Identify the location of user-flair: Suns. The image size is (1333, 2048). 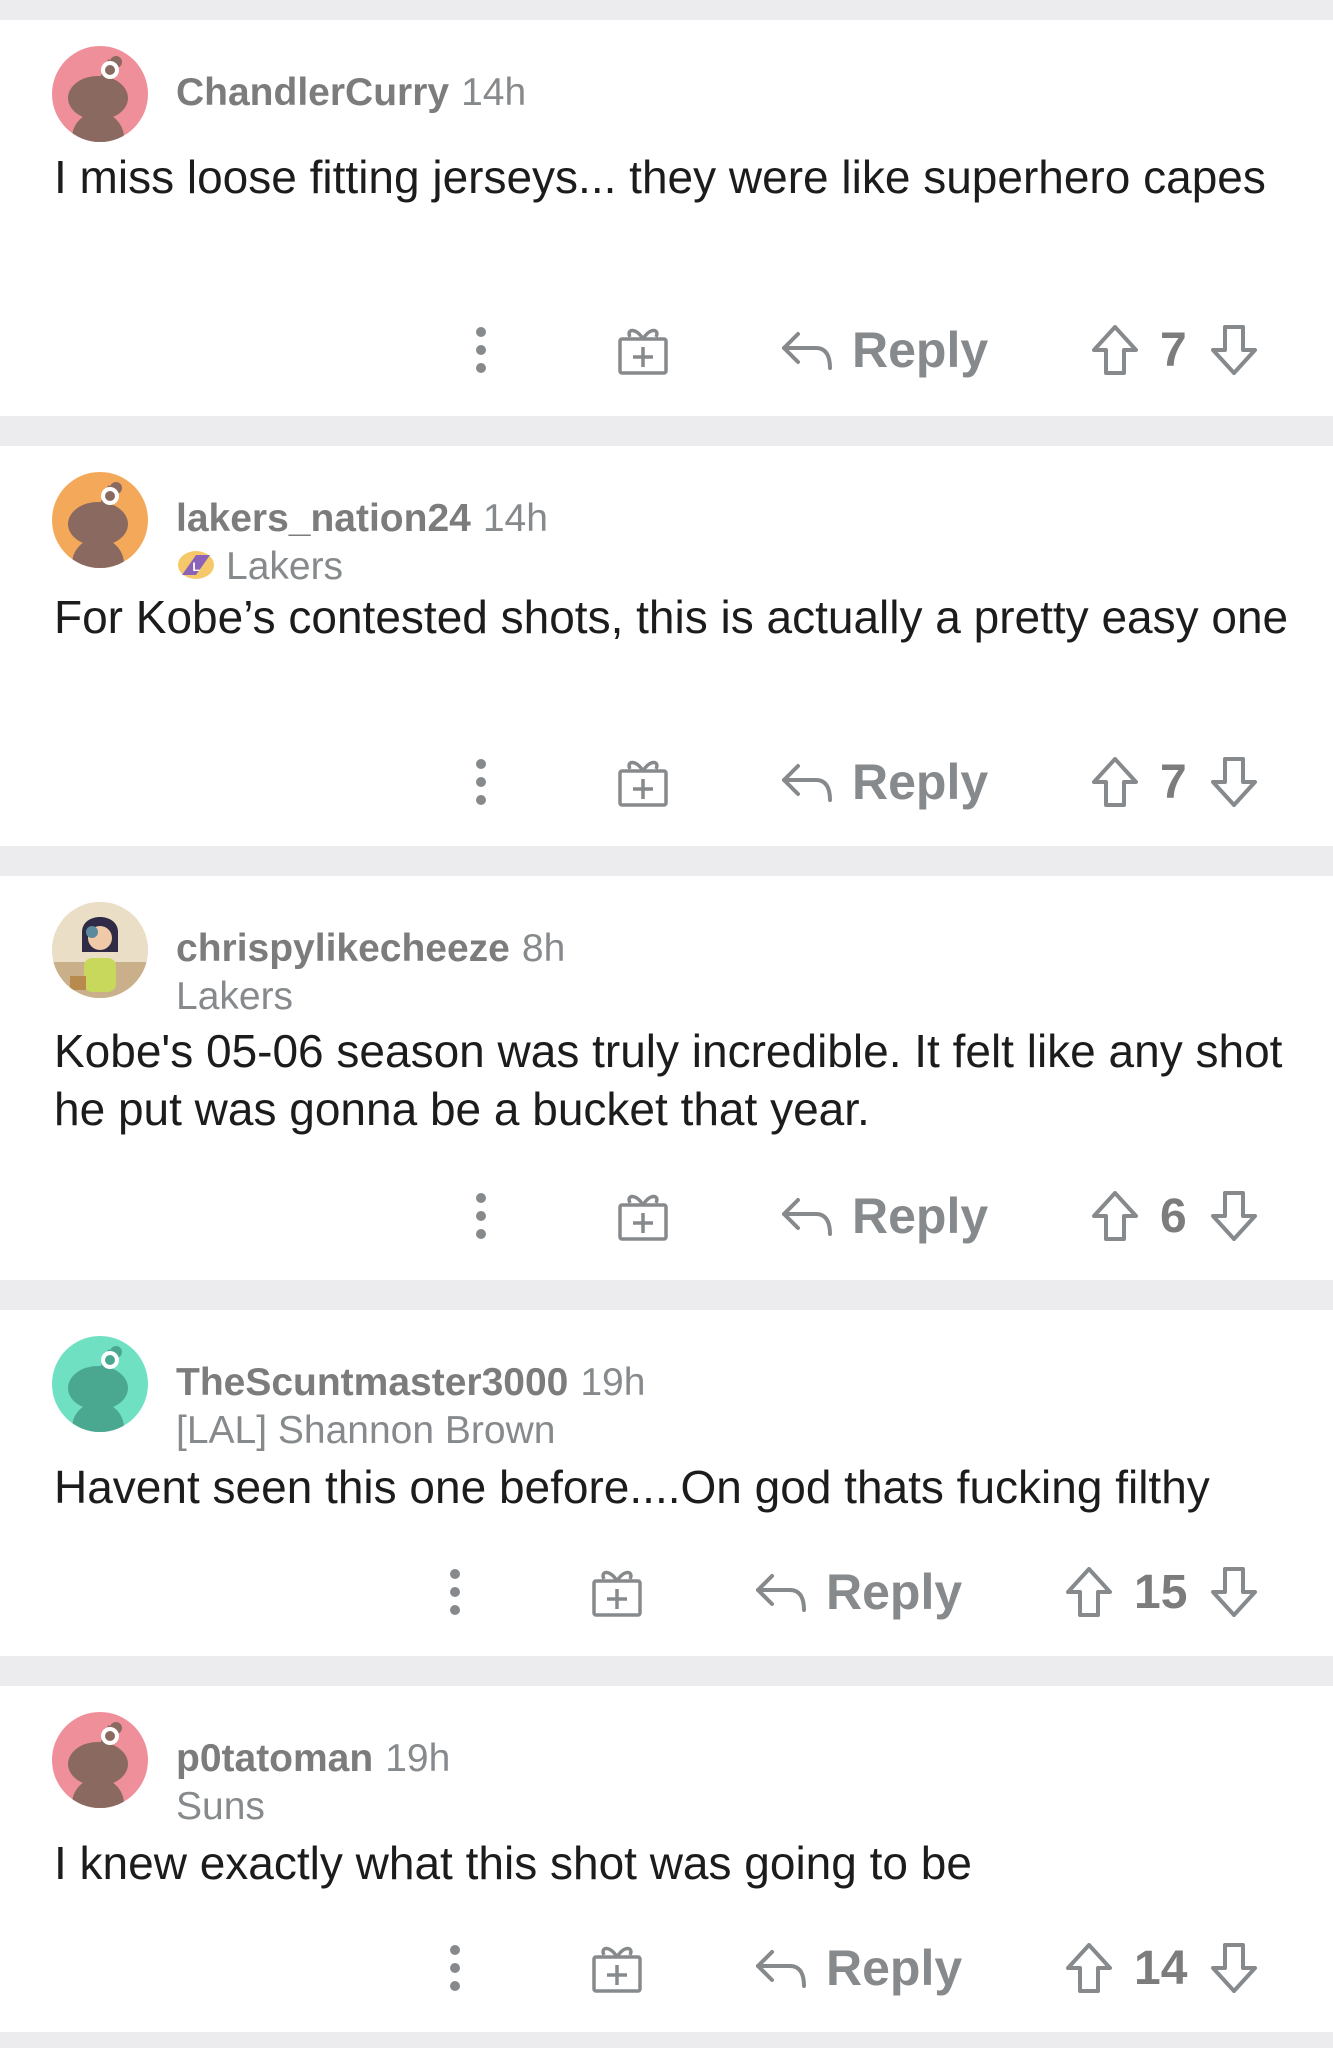
(220, 1807).